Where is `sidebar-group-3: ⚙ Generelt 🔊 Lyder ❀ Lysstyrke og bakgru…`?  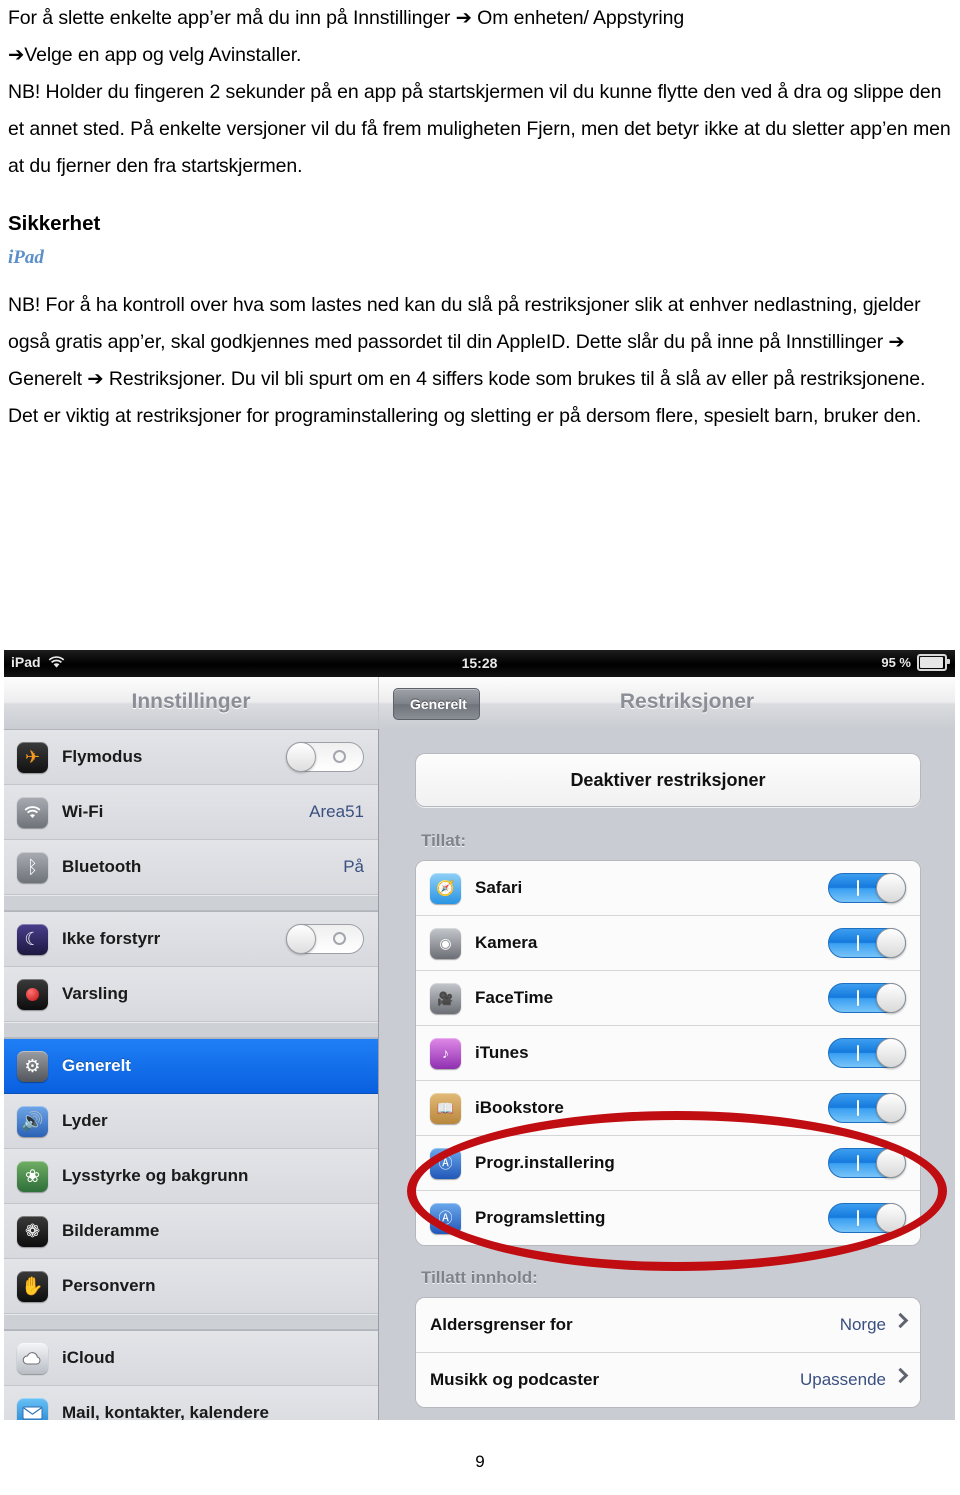
sidebar-group-3: ⚙ Generelt 🔊 Lyder ❀ Lysstyrke og bakgru… is located at coordinates (191, 1176).